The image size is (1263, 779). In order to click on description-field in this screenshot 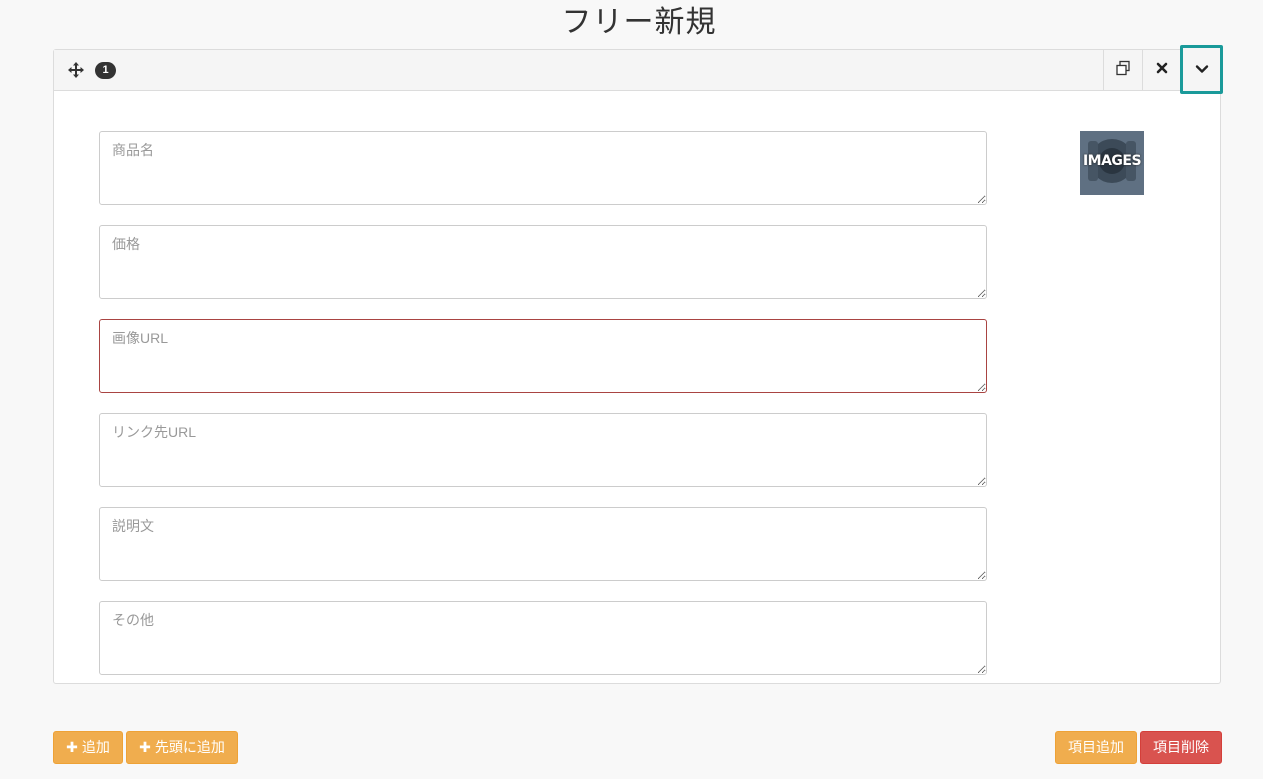, I will do `click(543, 544)`.